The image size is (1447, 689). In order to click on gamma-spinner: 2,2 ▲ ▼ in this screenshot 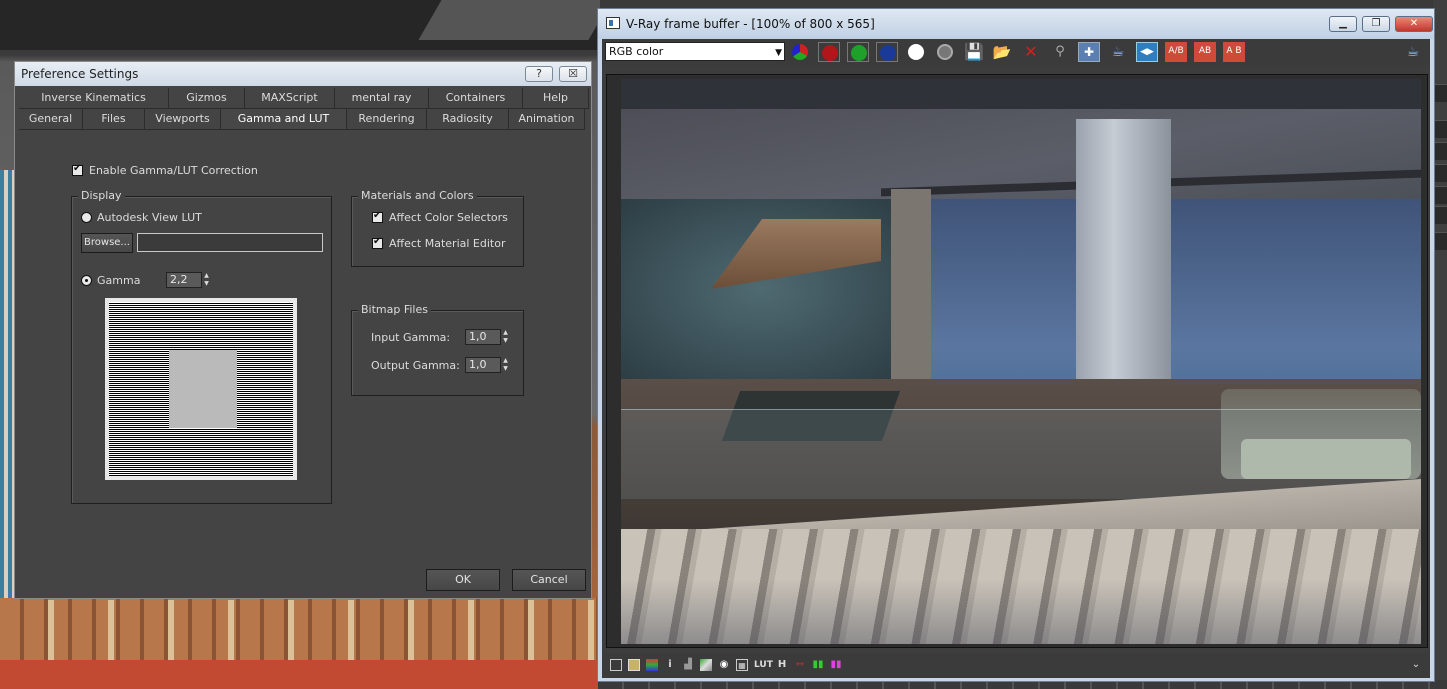, I will do `click(188, 280)`.